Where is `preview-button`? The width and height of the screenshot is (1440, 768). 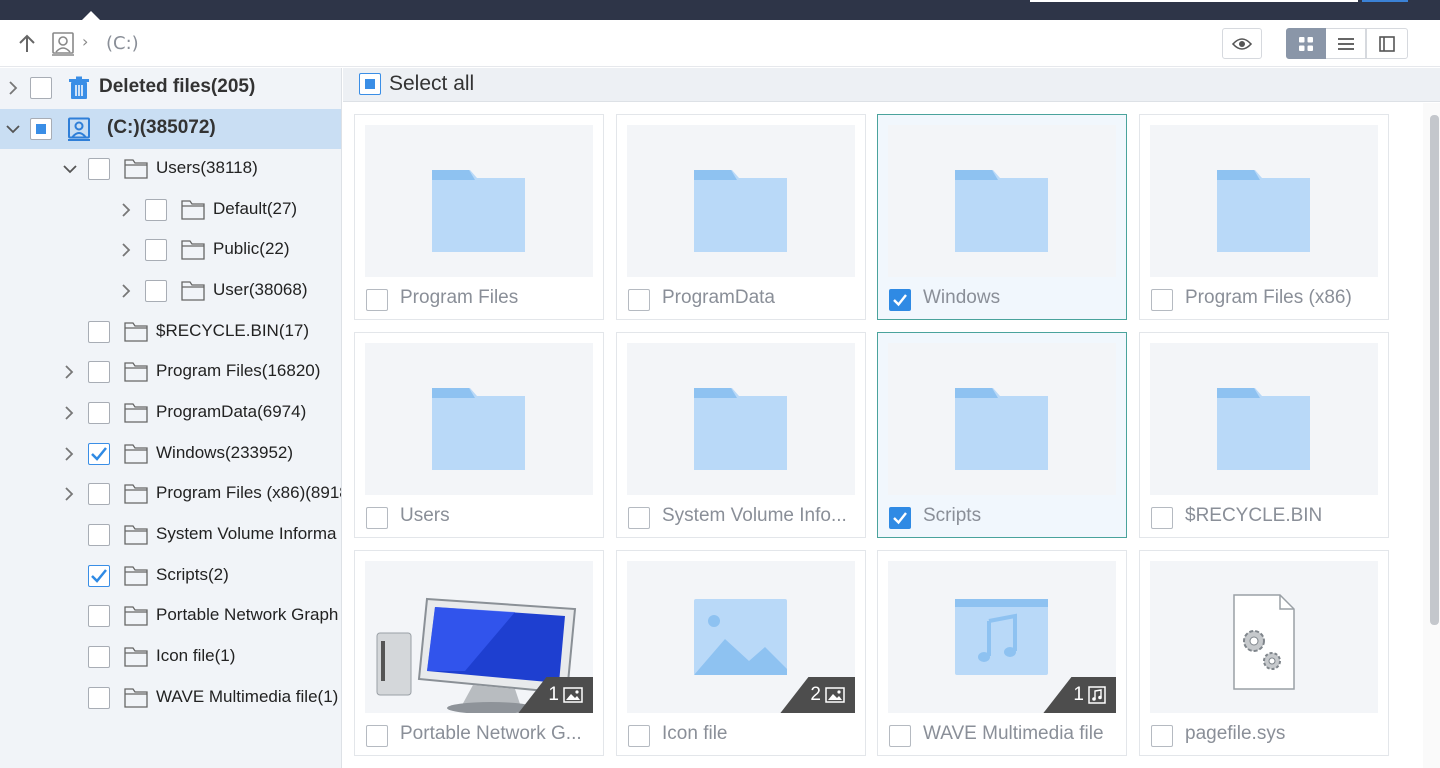 preview-button is located at coordinates (1242, 43).